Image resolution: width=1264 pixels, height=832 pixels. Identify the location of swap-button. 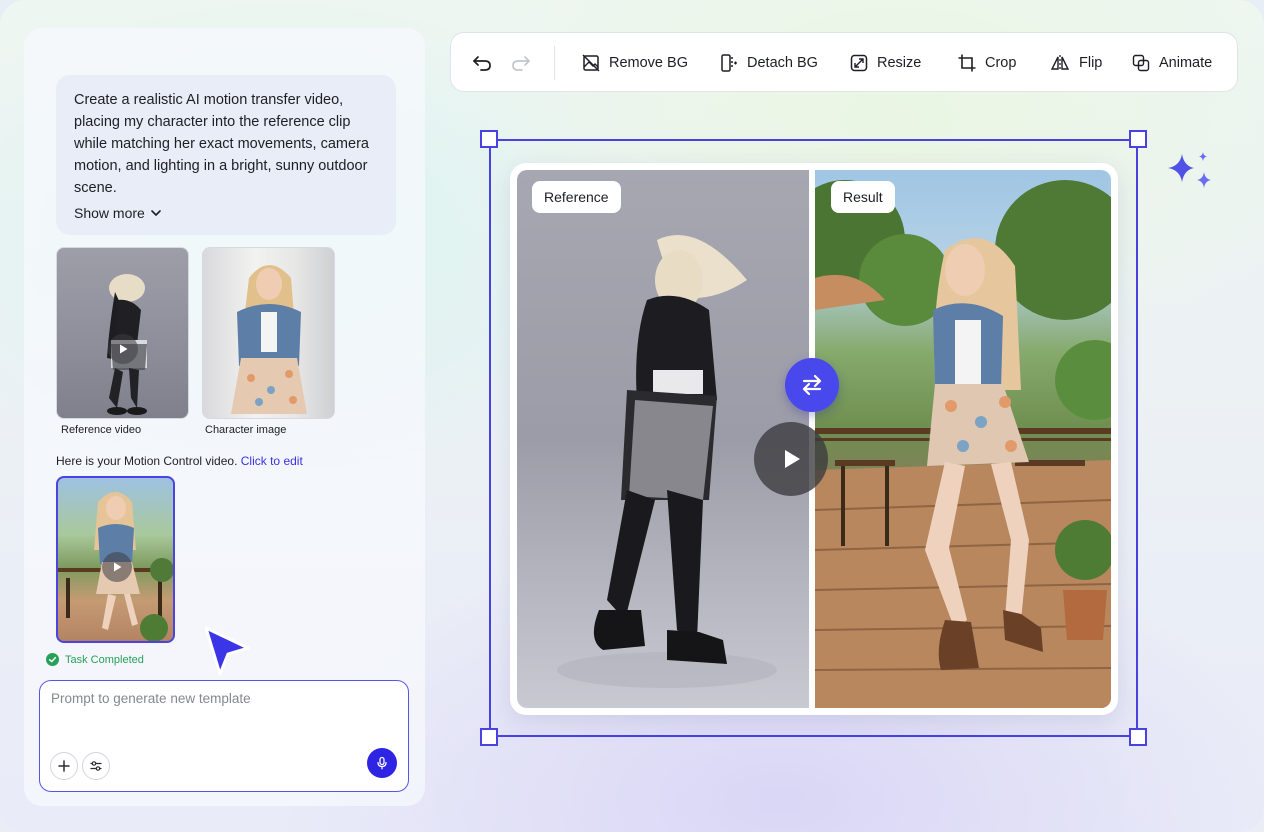
(812, 385).